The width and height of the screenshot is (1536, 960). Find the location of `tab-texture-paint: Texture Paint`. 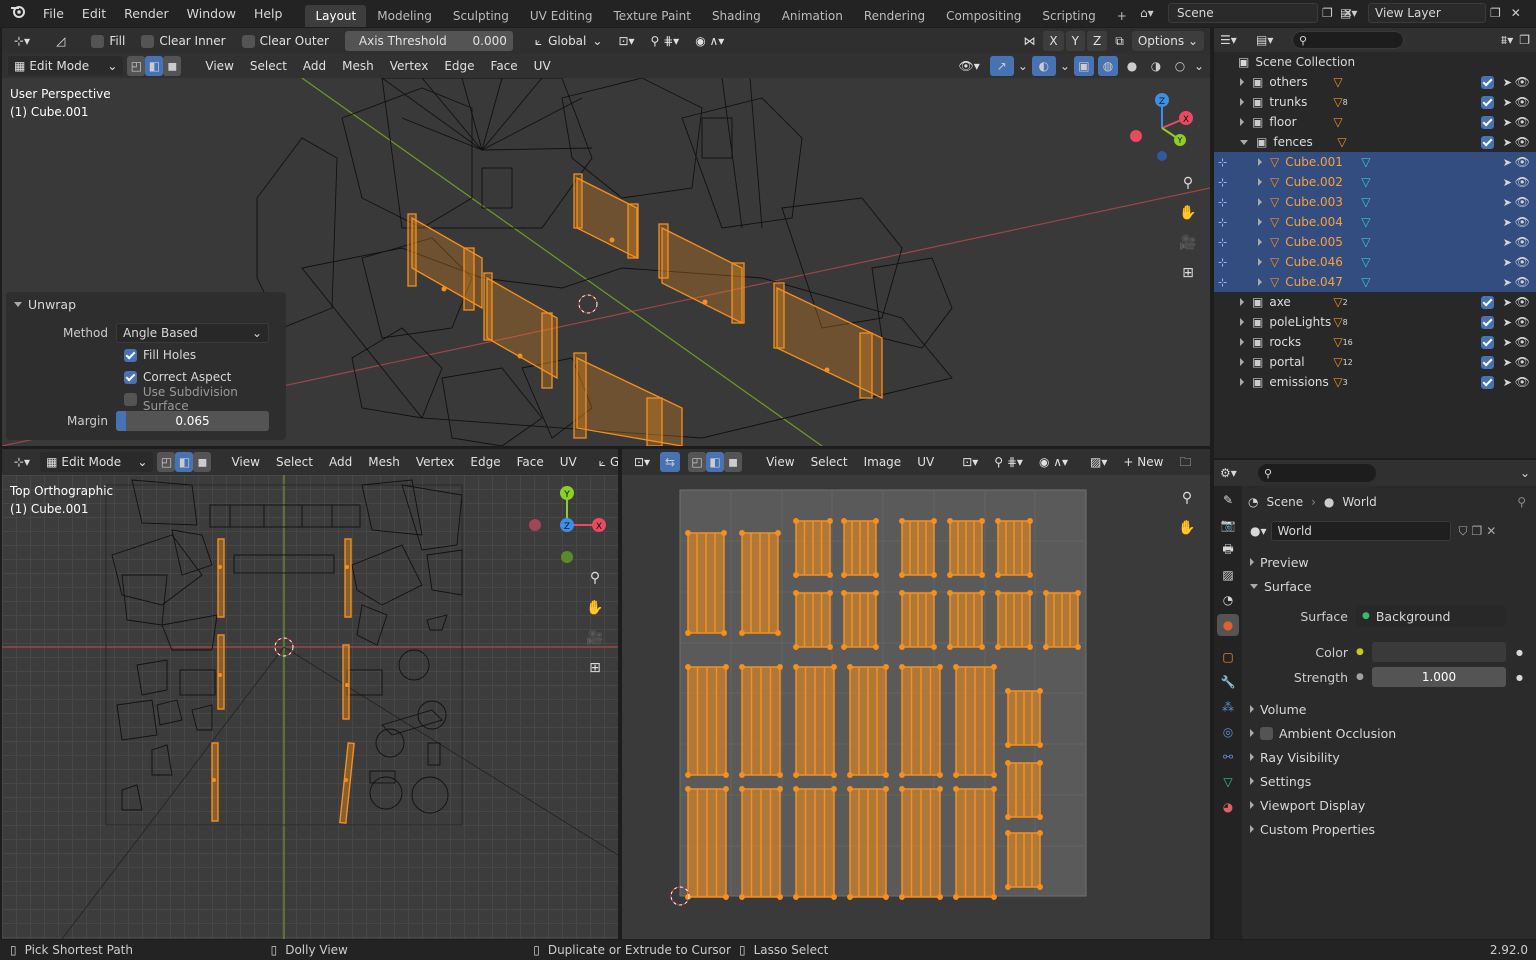

tab-texture-paint: Texture Paint is located at coordinates (652, 16).